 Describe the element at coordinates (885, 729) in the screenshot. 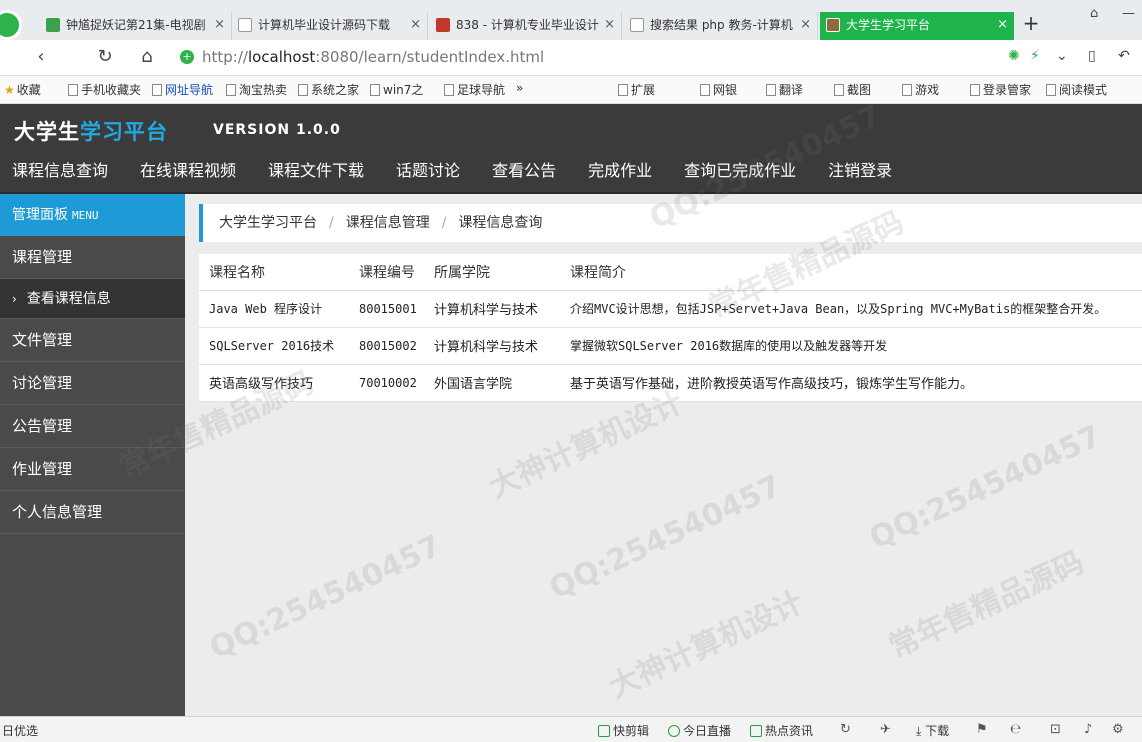

I see `rocket-icon: ✈` at that location.